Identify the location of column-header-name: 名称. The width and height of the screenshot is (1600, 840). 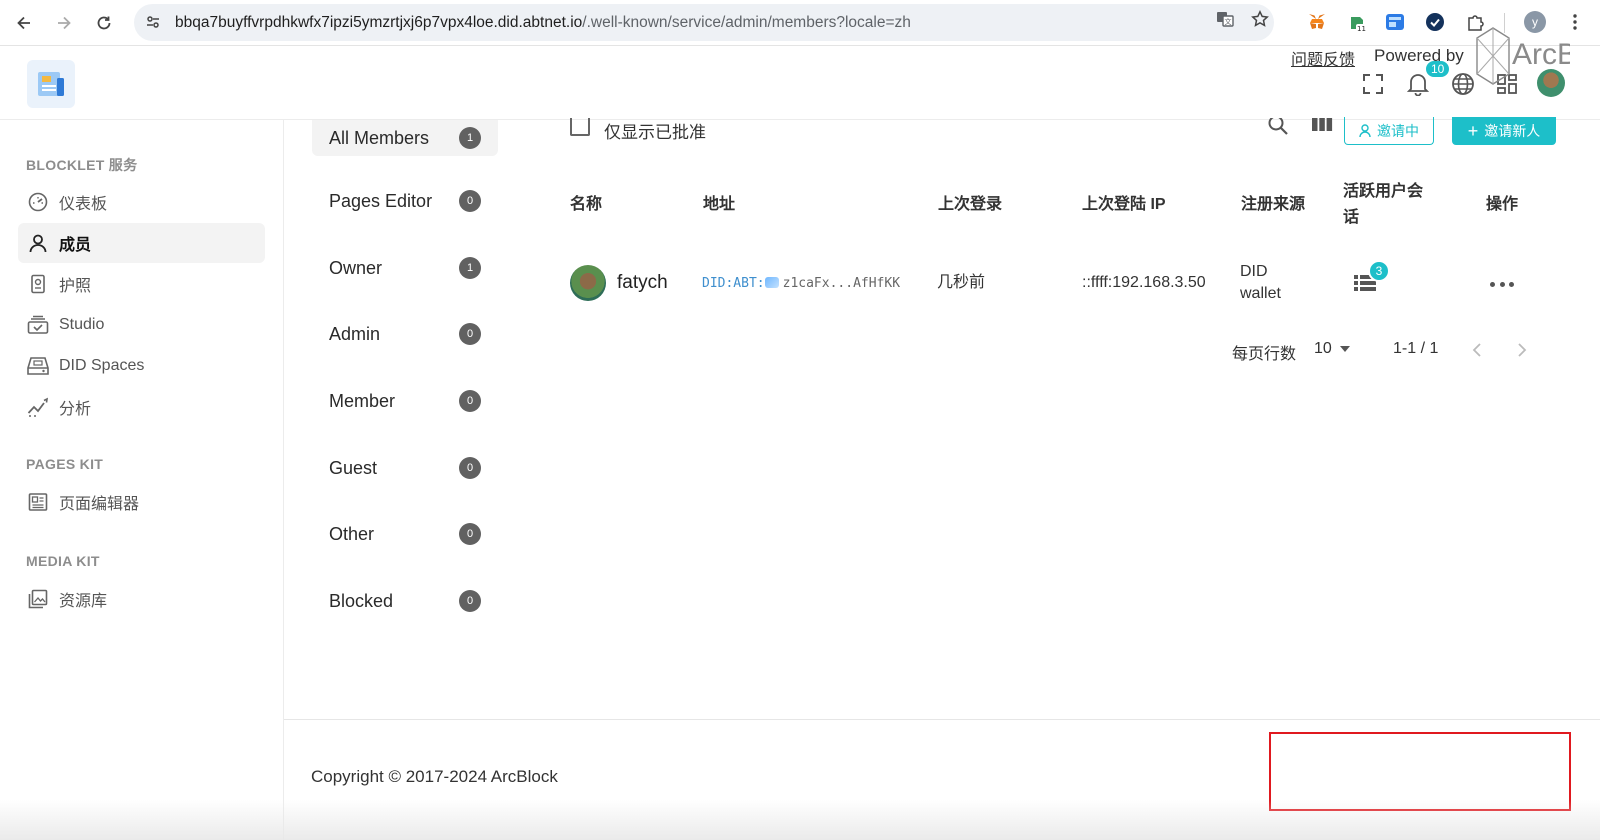
(586, 205).